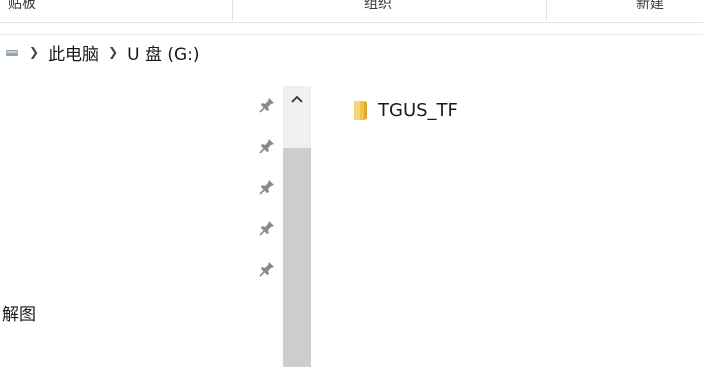  I want to click on ribbon-group-organize: 组织, so click(378, 6).